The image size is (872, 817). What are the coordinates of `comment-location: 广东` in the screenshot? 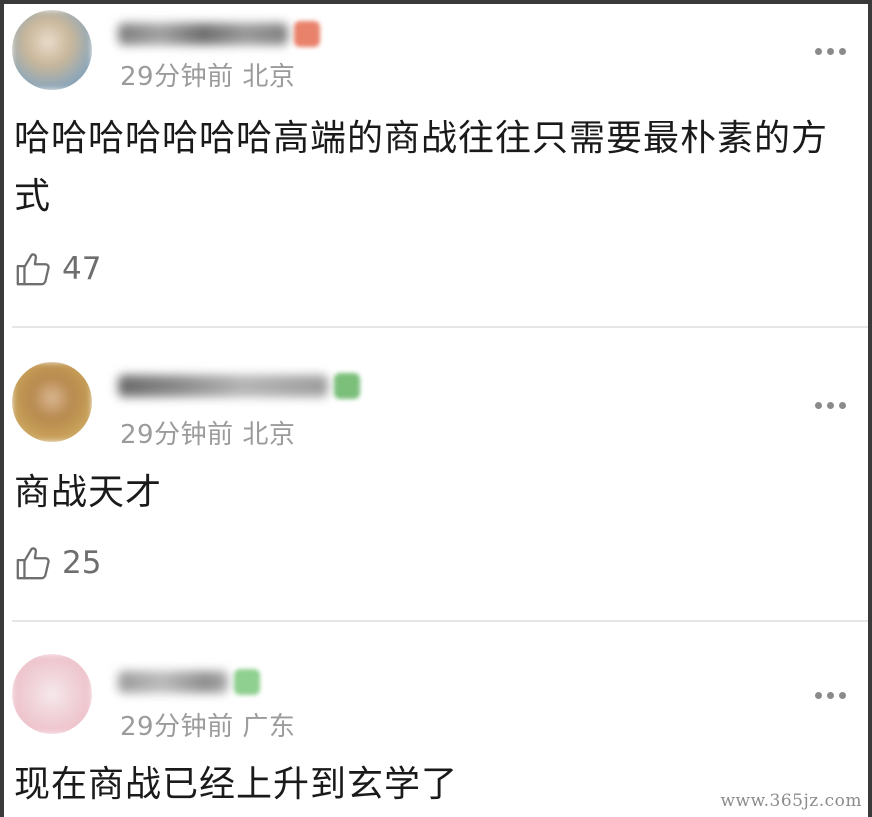 It's located at (269, 727).